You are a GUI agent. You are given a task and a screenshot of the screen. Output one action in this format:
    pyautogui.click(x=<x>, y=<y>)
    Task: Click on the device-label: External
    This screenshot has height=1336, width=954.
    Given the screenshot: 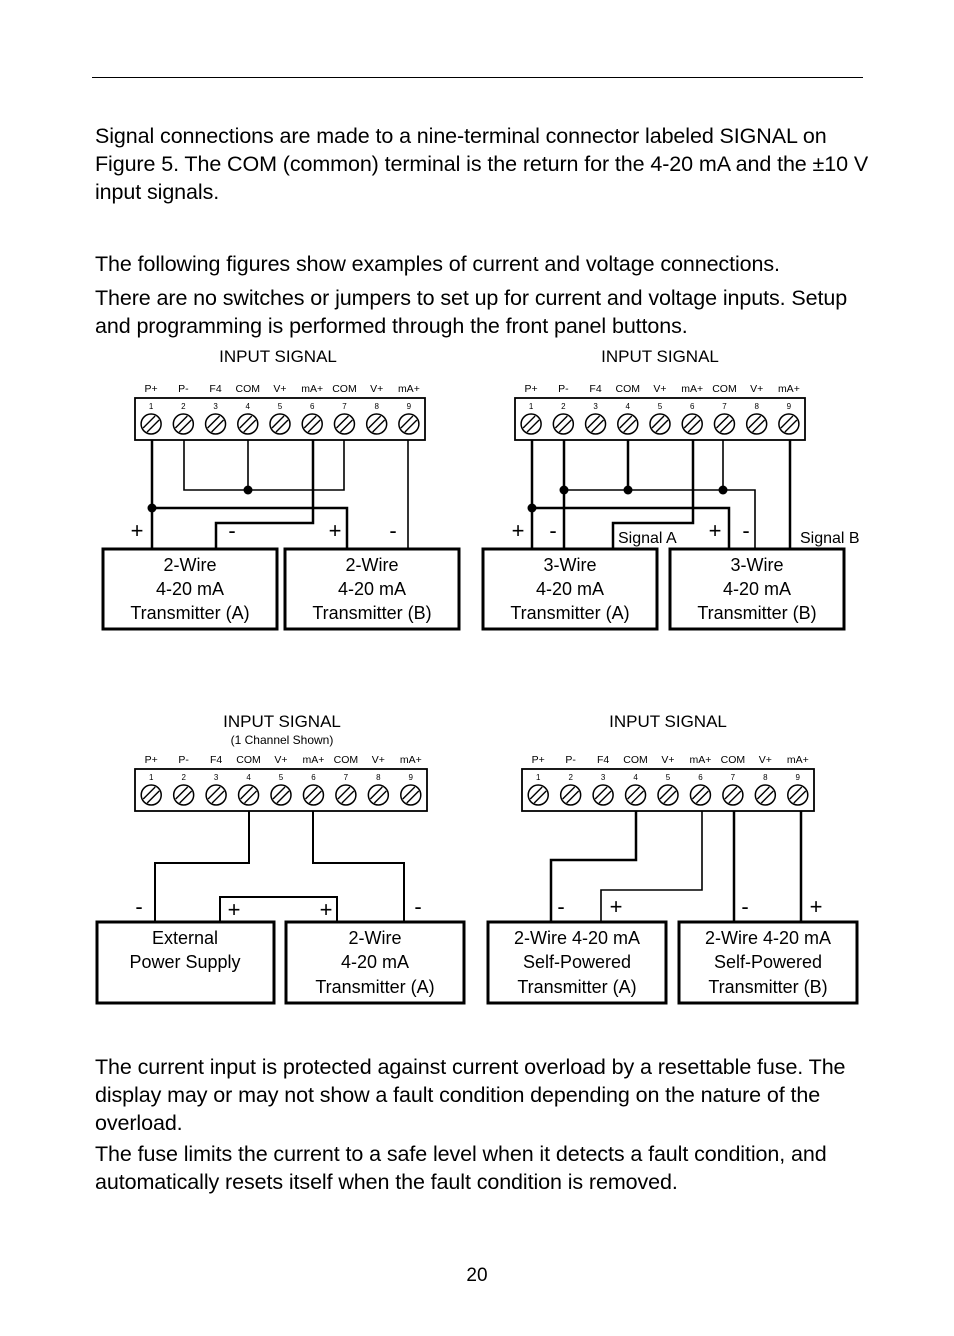 What is the action you would take?
    pyautogui.click(x=185, y=938)
    